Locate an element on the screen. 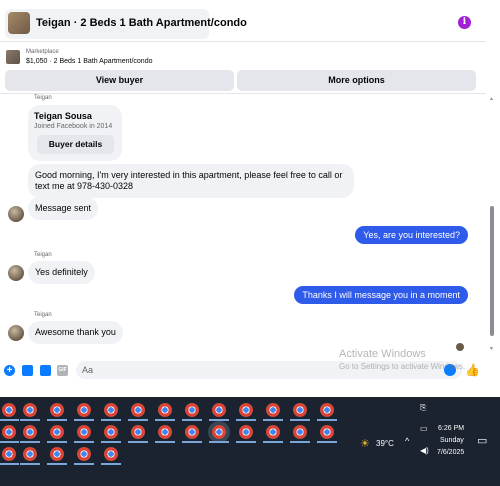 This screenshot has height=486, width=500. scroll-thumb is located at coordinates (492, 271).